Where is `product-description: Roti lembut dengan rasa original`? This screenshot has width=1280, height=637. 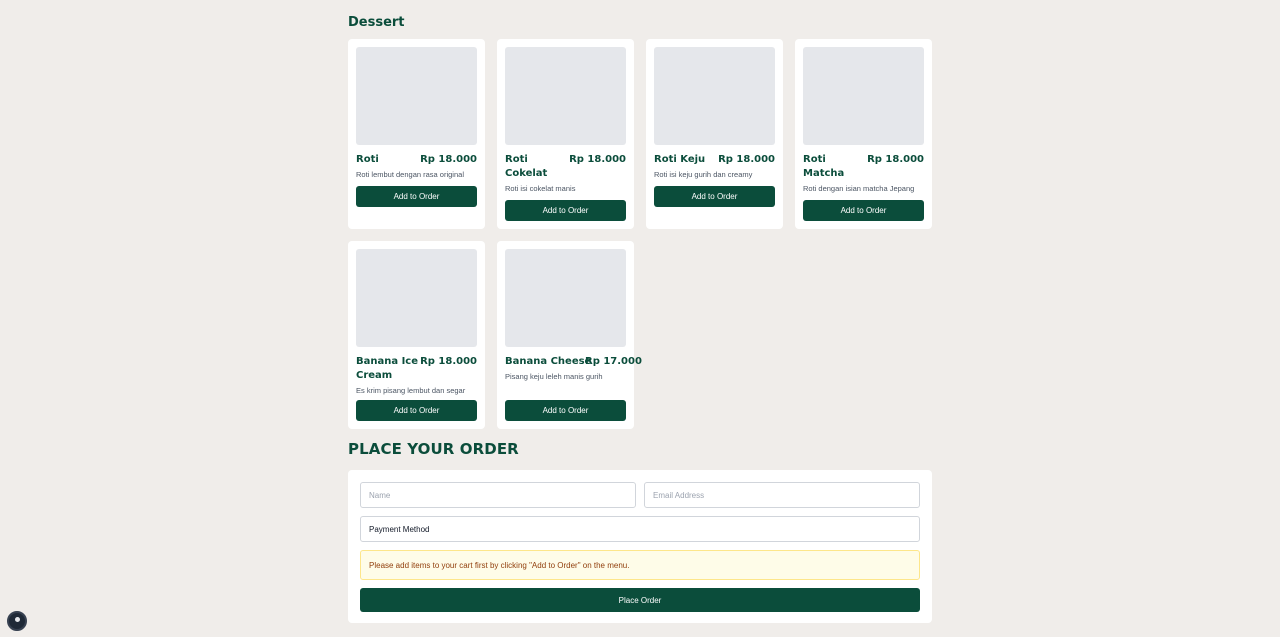 product-description: Roti lembut dengan rasa original is located at coordinates (410, 174).